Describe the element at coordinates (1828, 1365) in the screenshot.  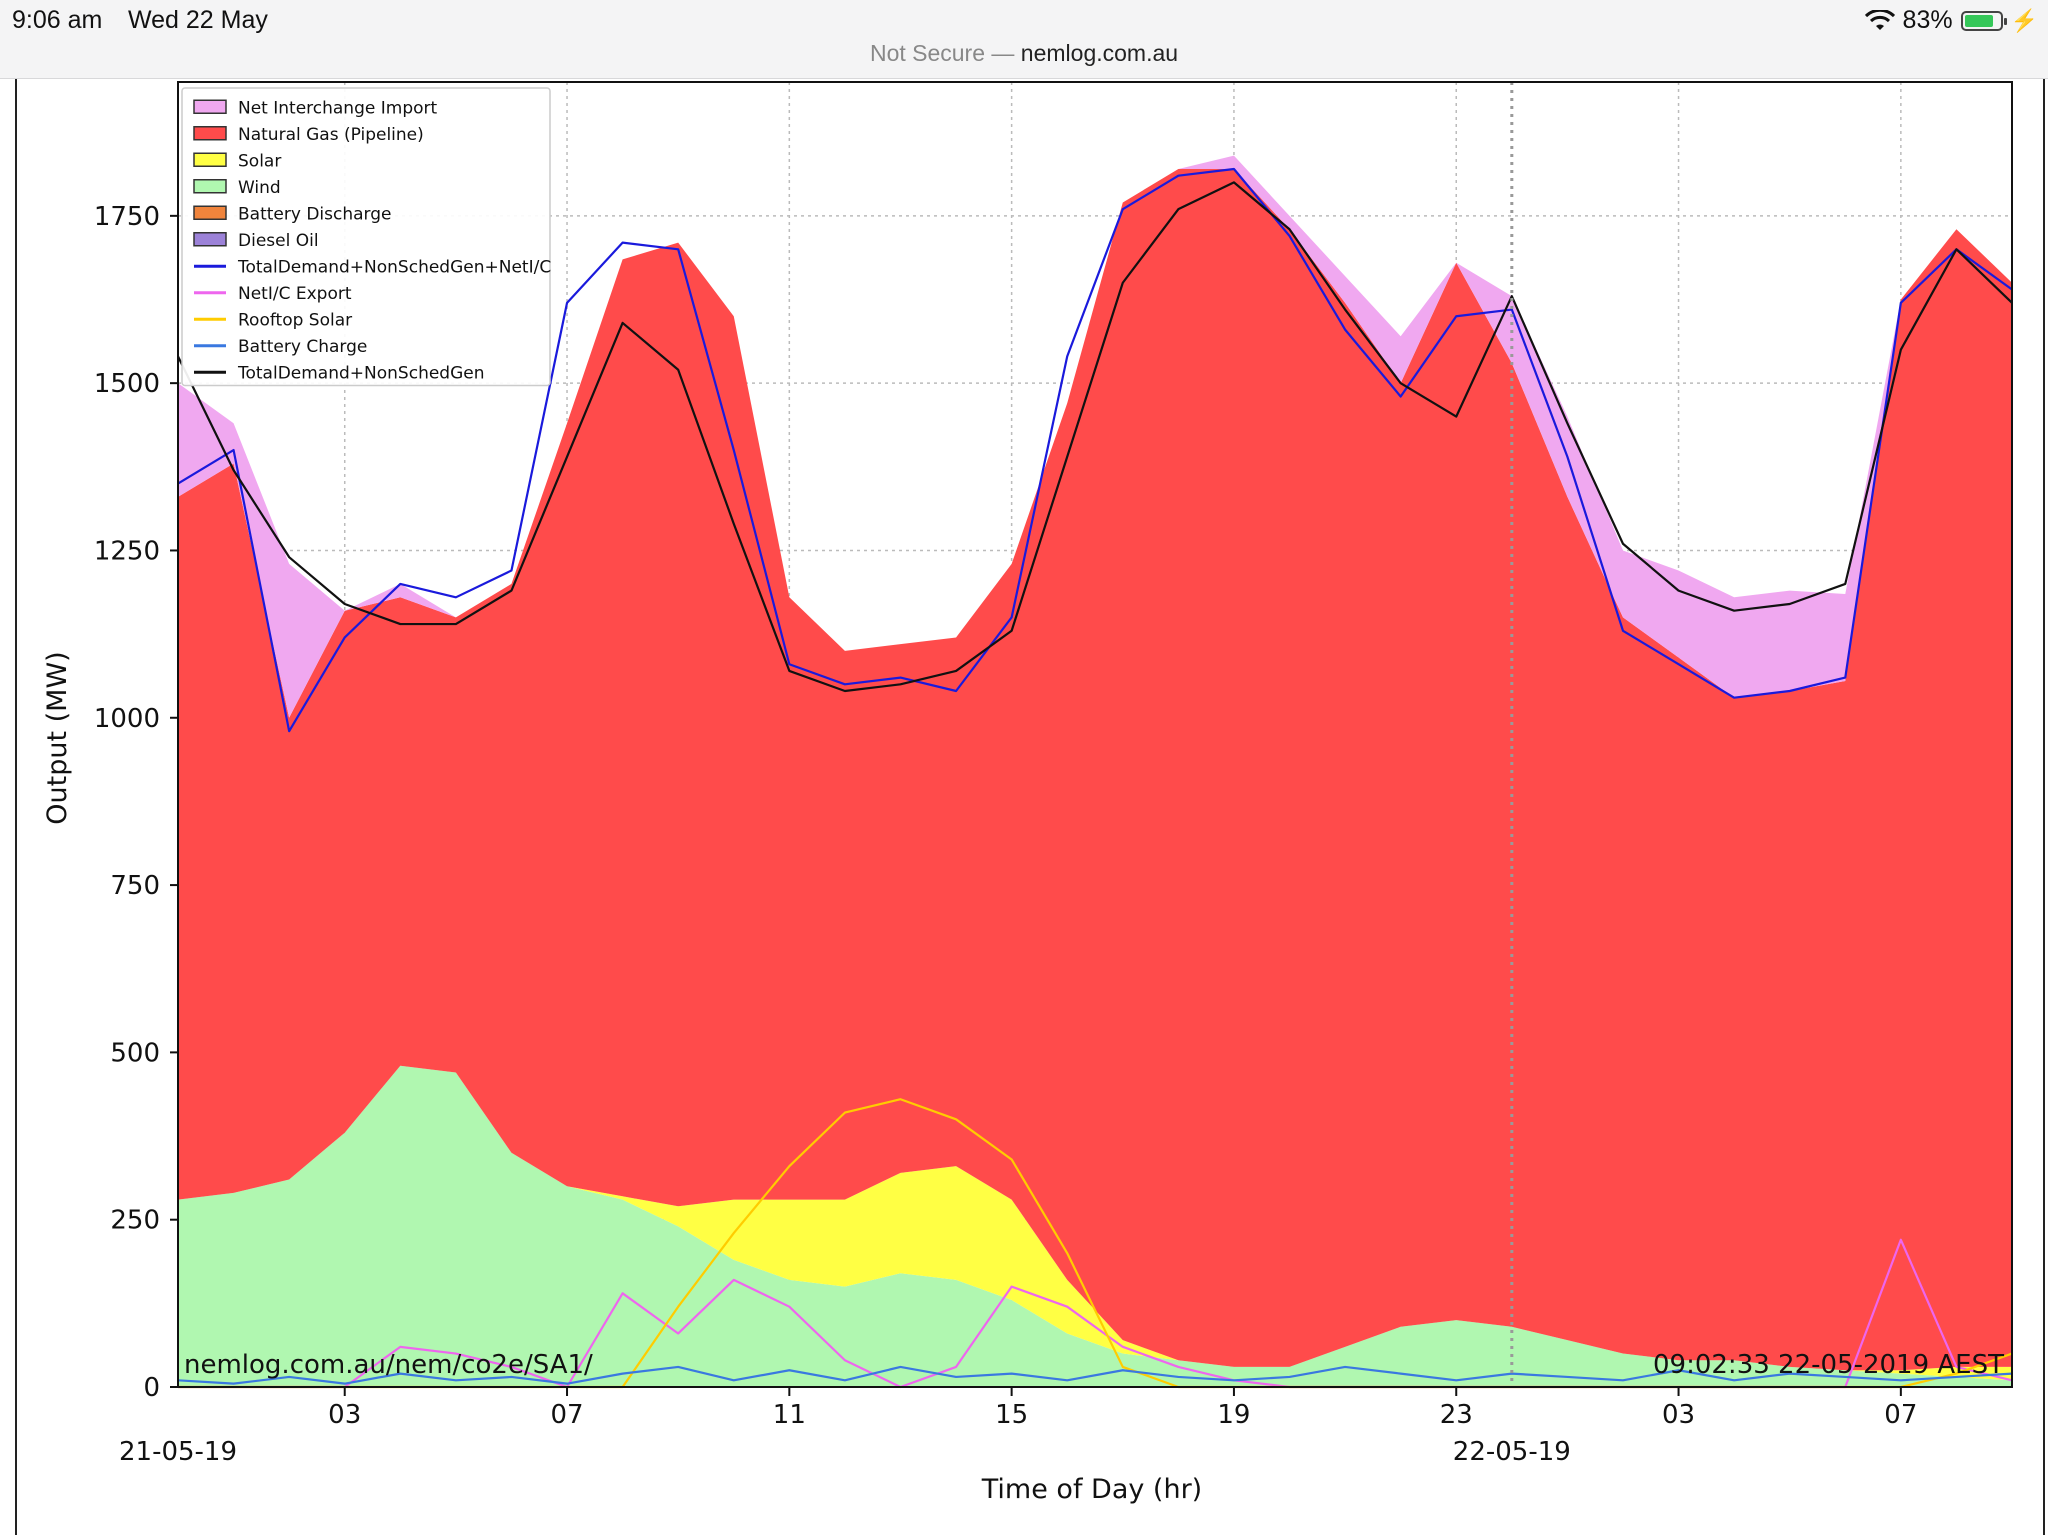
I see `annotation-right: 09:02:33 22-05-2019 AEST` at that location.